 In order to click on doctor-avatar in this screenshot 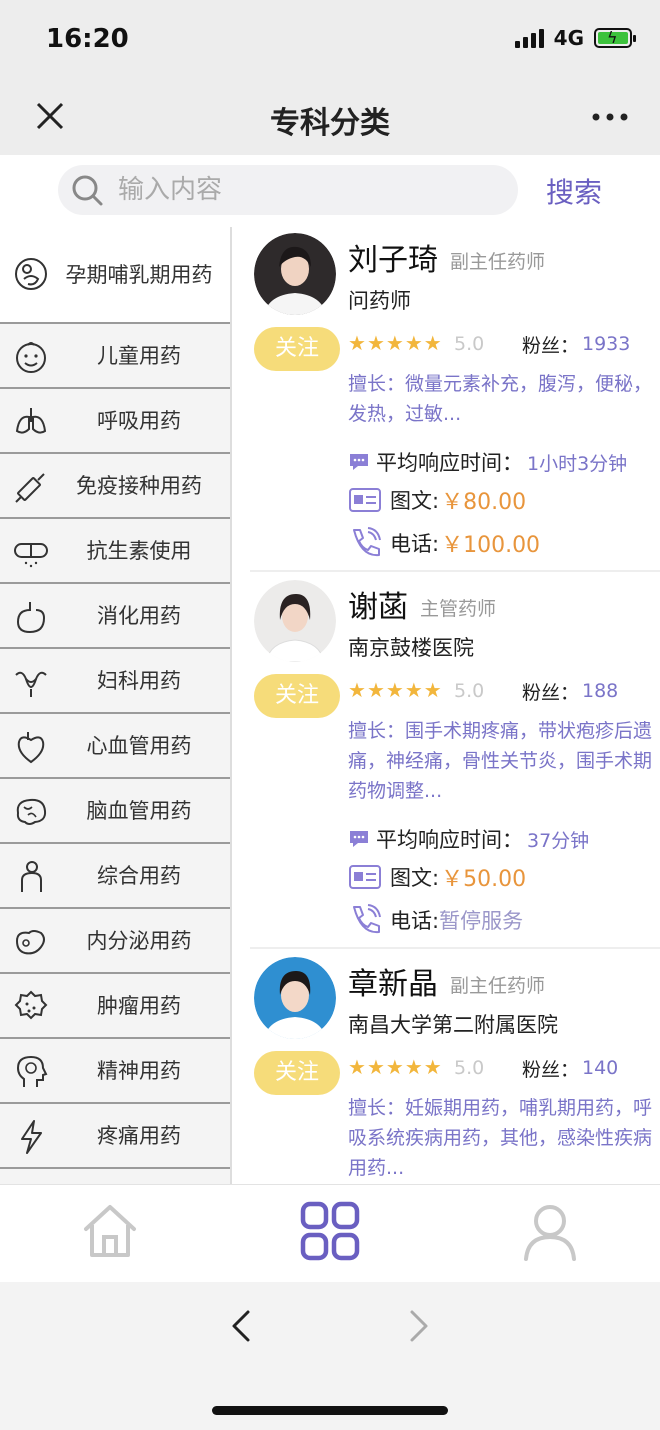, I will do `click(295, 621)`.